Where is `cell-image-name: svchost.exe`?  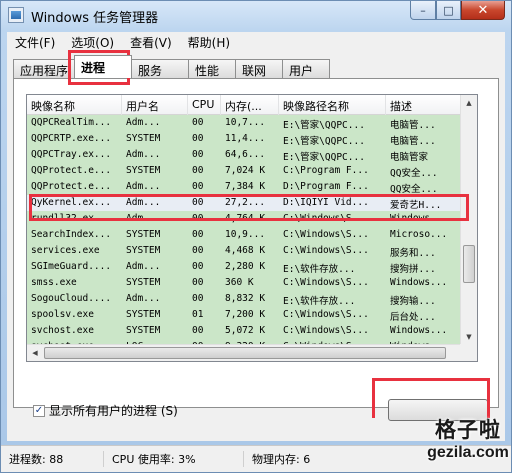 cell-image-name: svchost.exe is located at coordinates (62, 330).